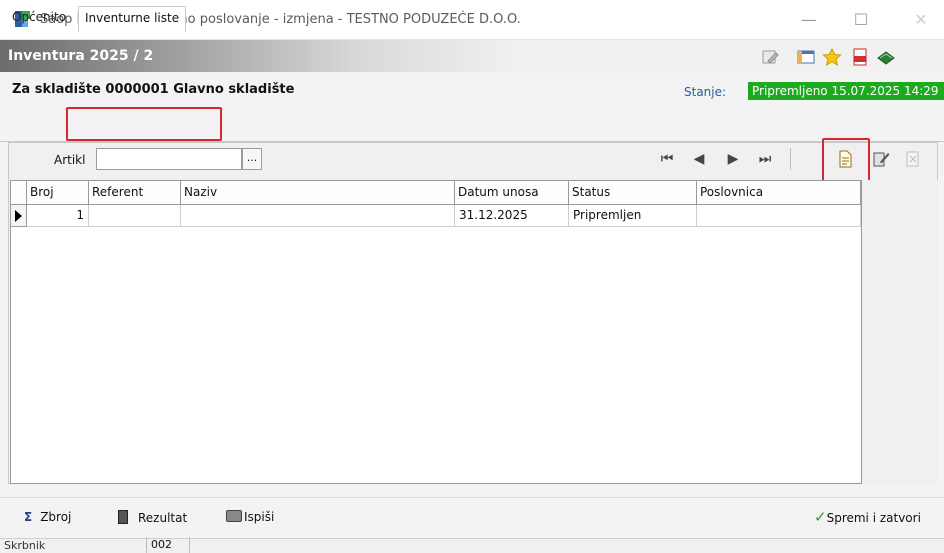  What do you see at coordinates (770, 57) in the screenshot?
I see `edit-note-icon` at bounding box center [770, 57].